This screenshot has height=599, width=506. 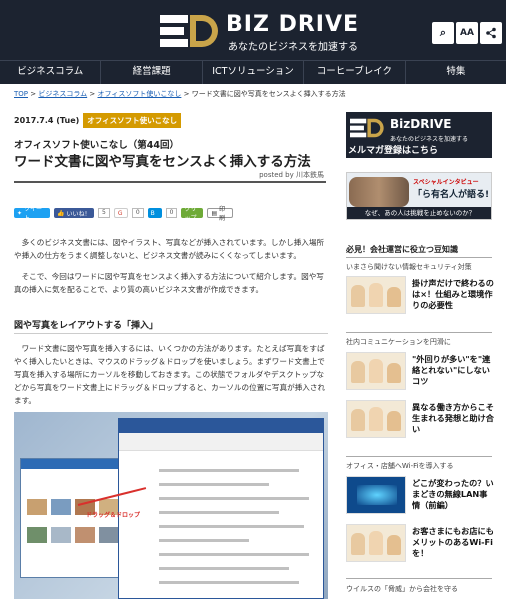 What do you see at coordinates (47, 120) in the screenshot?
I see `article-date: 2017.7.4 (Tue)` at bounding box center [47, 120].